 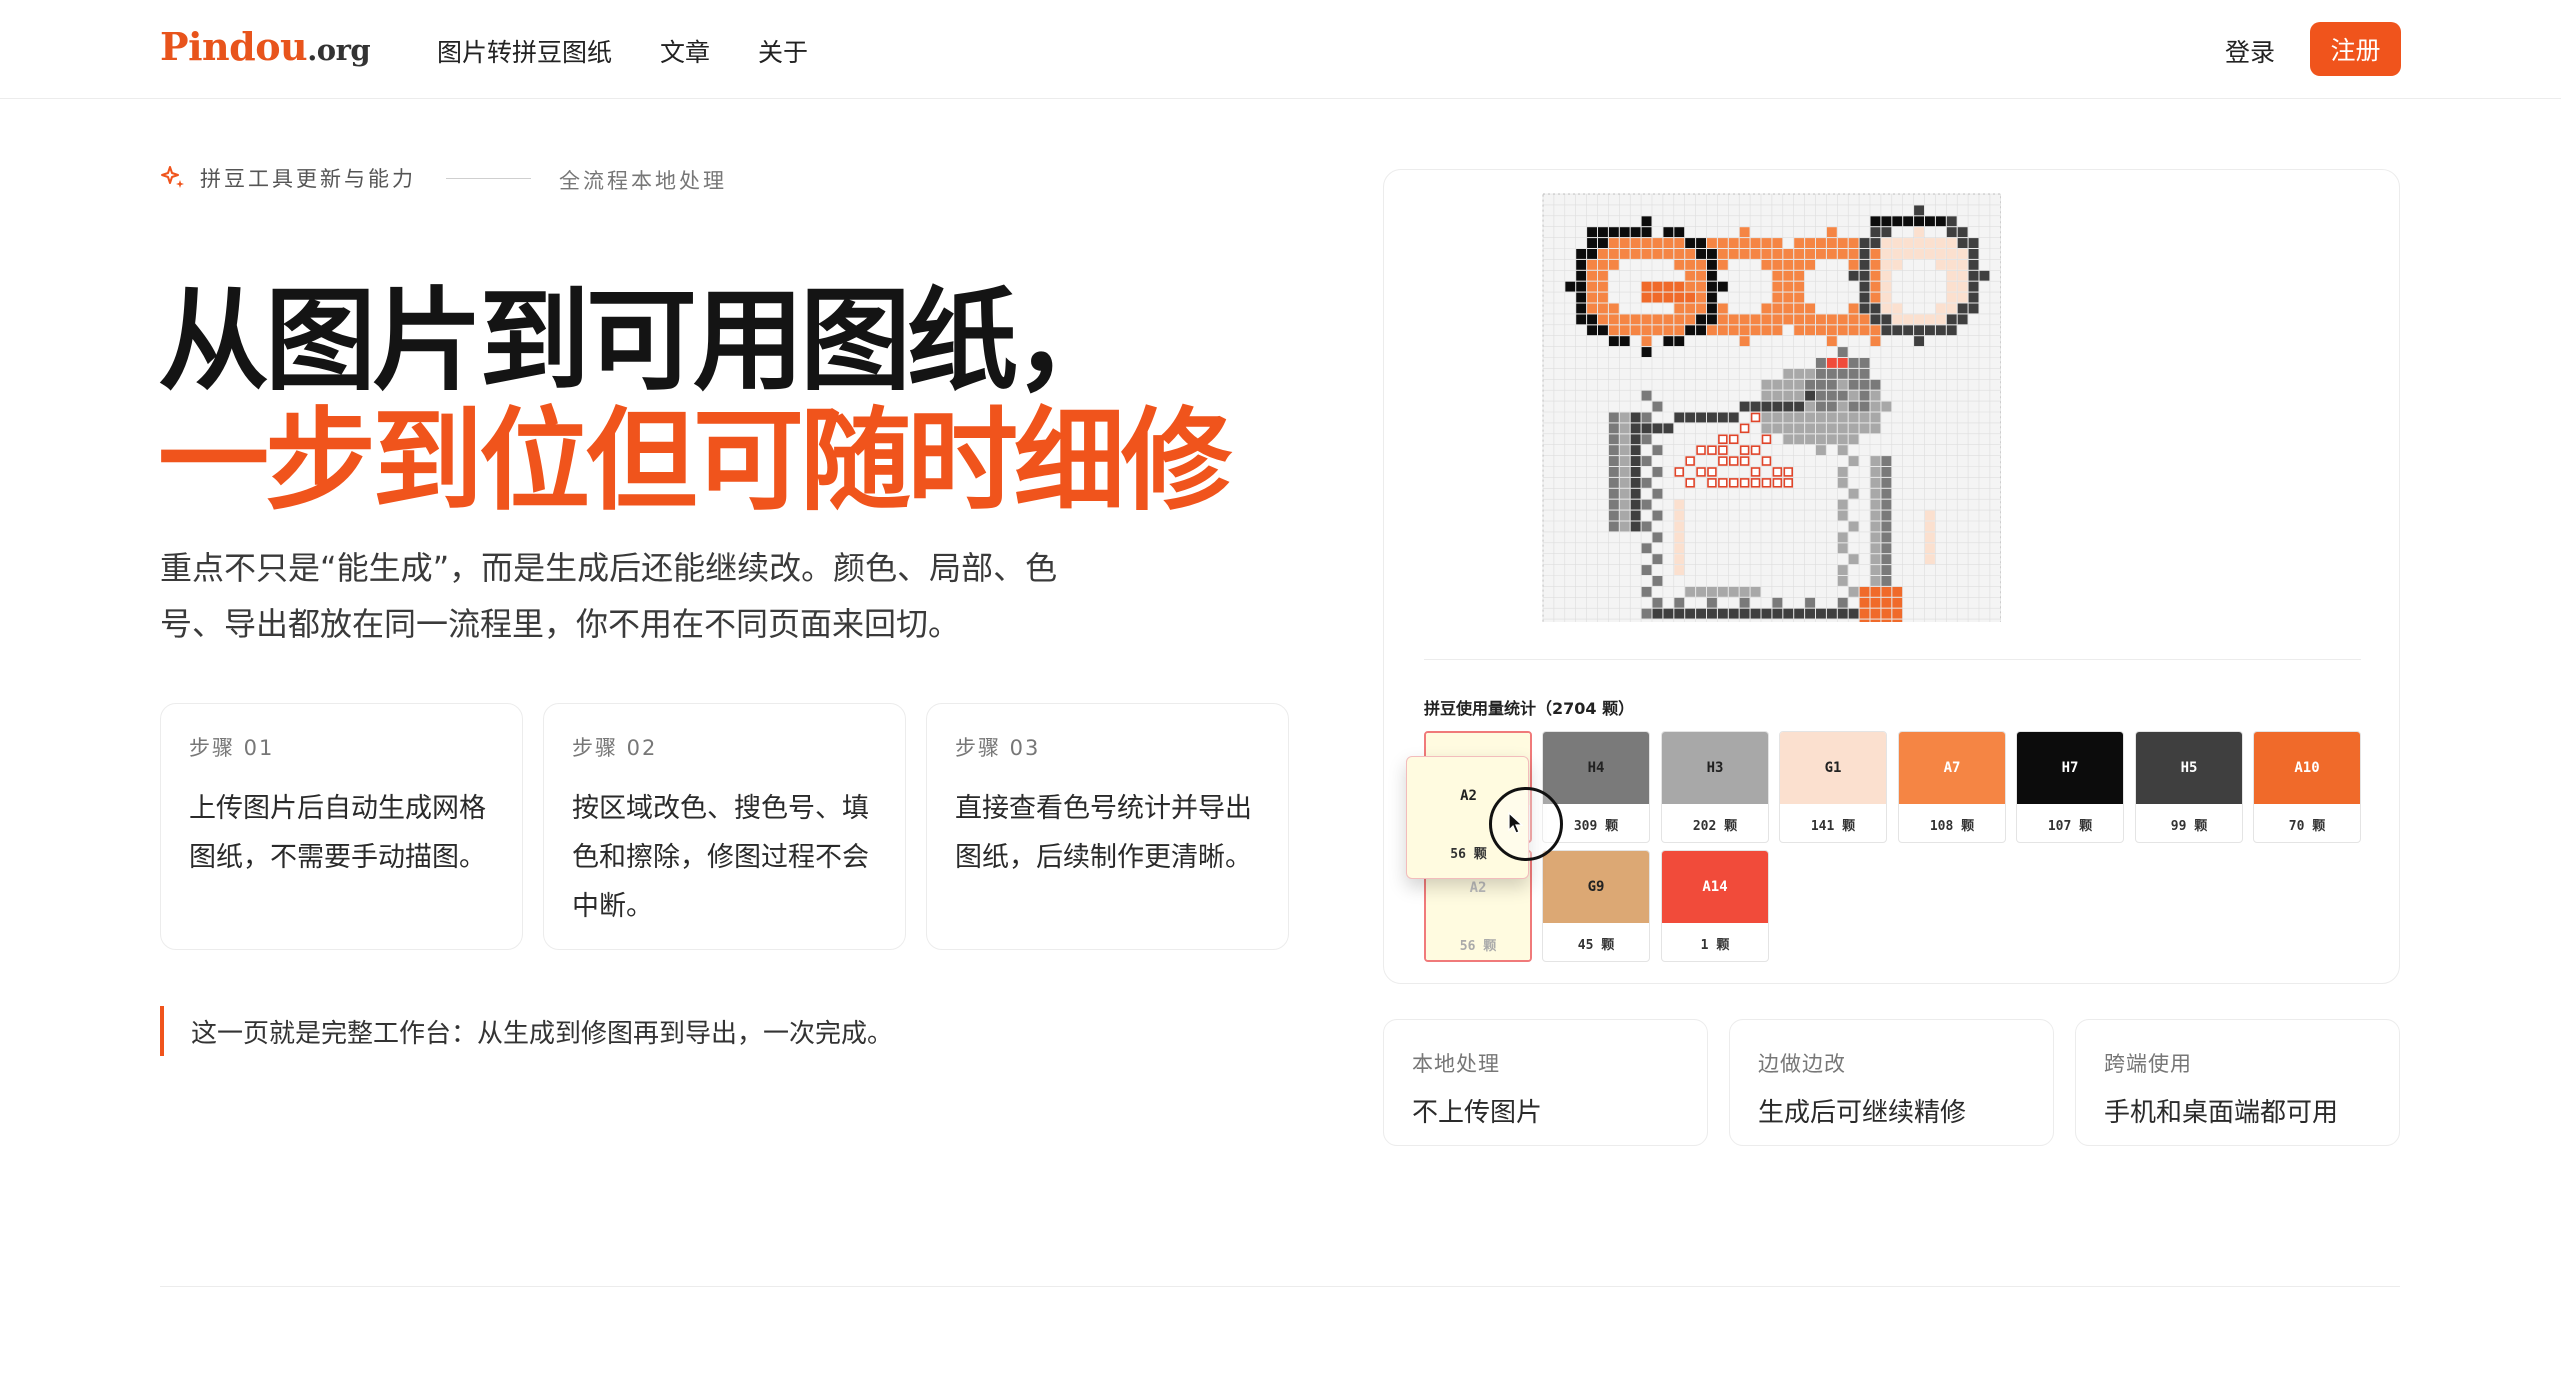 I want to click on swatch-code: H5, so click(x=2189, y=768).